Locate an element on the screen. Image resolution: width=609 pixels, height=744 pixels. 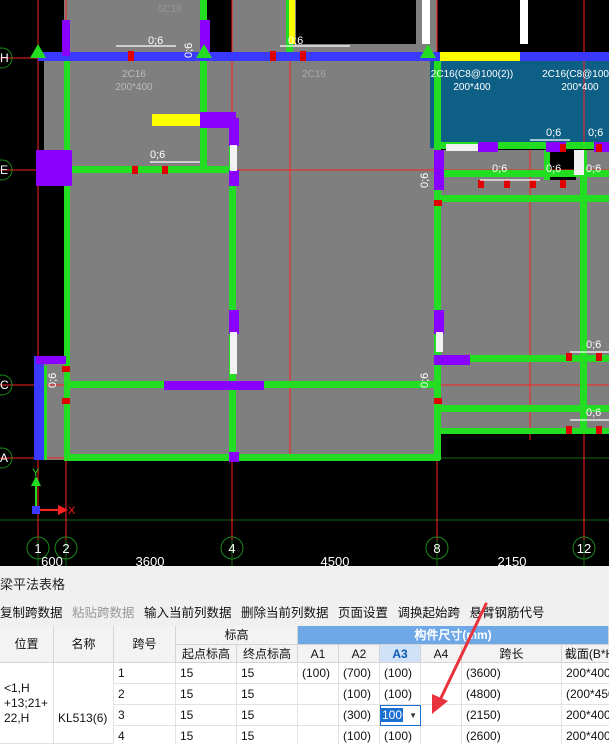
yellow-beam-top is located at coordinates (480, 56).